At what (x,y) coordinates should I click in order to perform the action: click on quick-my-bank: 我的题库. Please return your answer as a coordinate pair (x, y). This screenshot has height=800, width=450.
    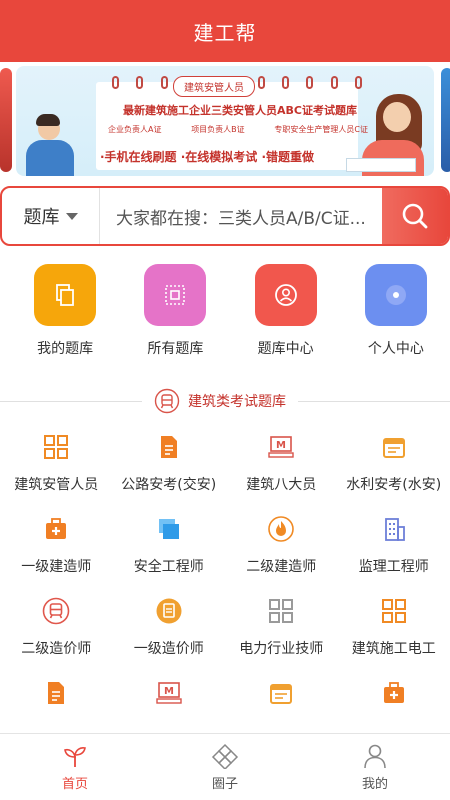
    Looking at the image, I should click on (65, 311).